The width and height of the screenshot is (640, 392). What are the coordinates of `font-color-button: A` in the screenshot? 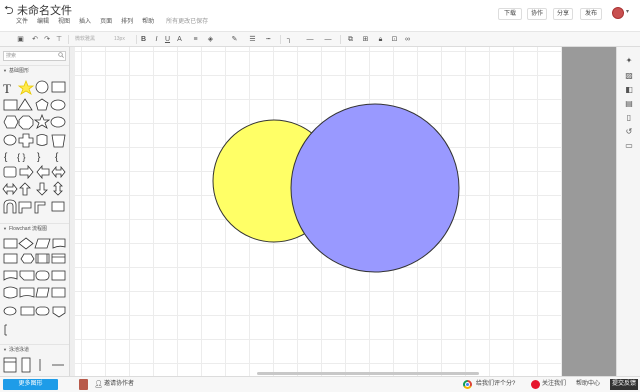 It's located at (179, 39).